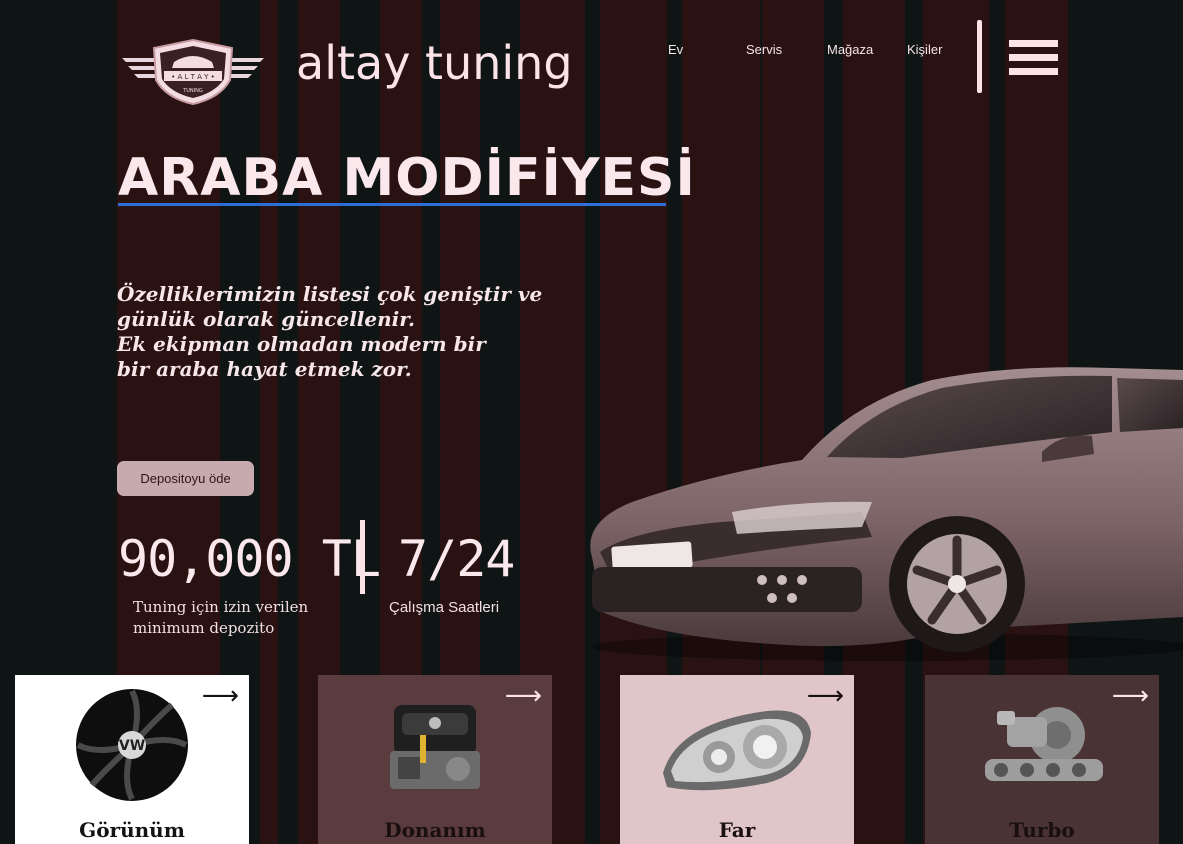 This screenshot has width=1183, height=844. Describe the element at coordinates (193, 77) in the screenshot. I see `logo-mark-text: • A L T A Y •` at that location.